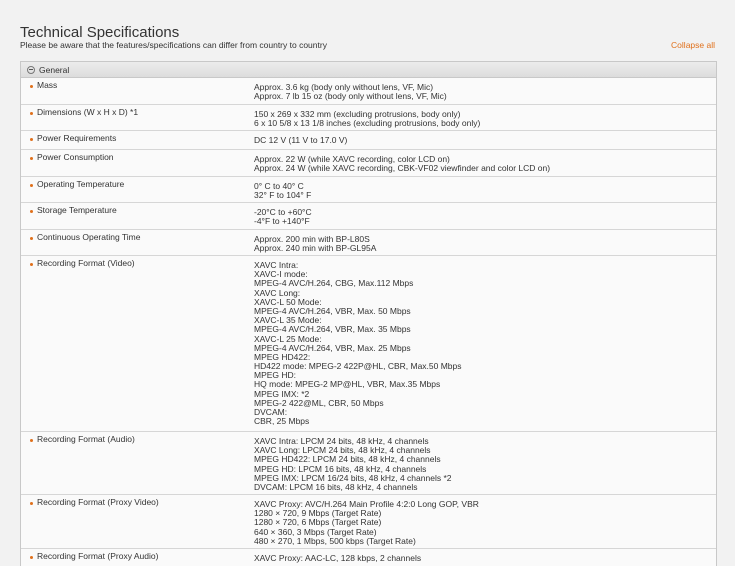 This screenshot has height=566, width=735. Describe the element at coordinates (81, 184) in the screenshot. I see `spec-label-text: Operating Temperature` at that location.